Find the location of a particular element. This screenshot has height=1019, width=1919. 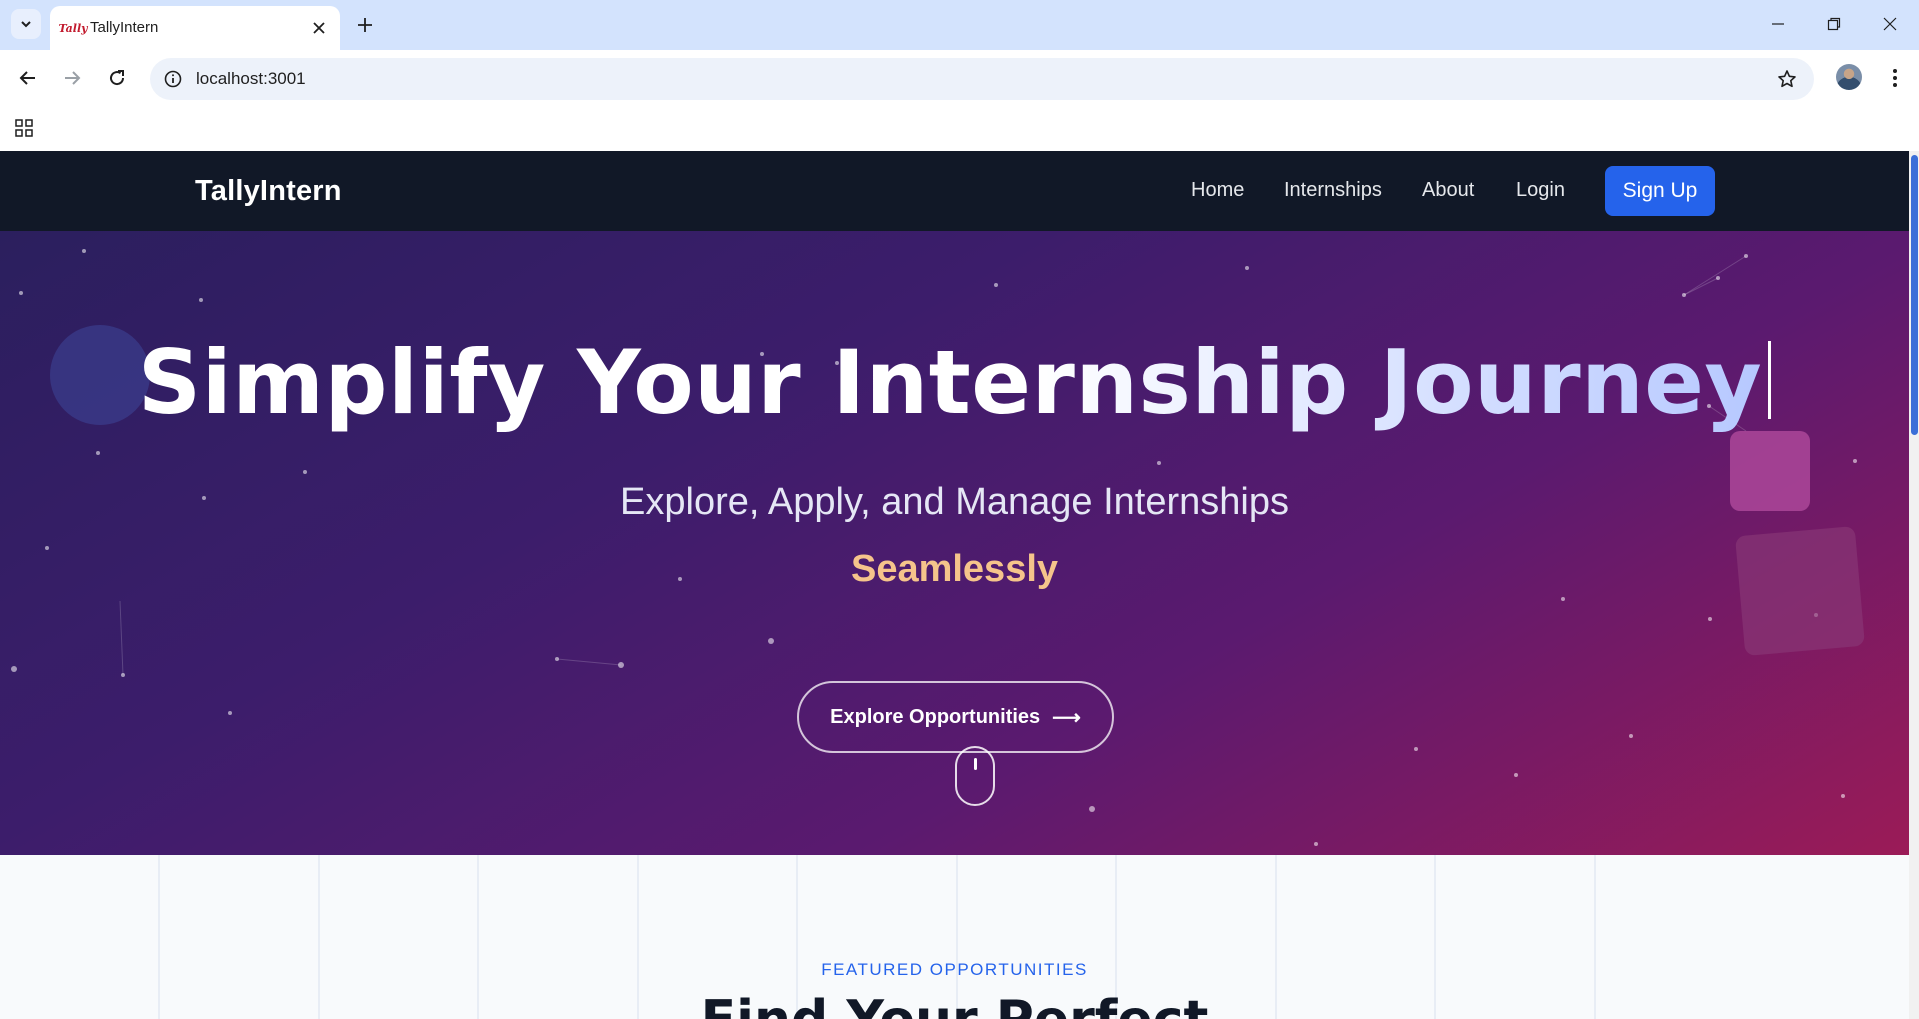

featured-title: Find Your Perfect is located at coordinates (954, 1004).